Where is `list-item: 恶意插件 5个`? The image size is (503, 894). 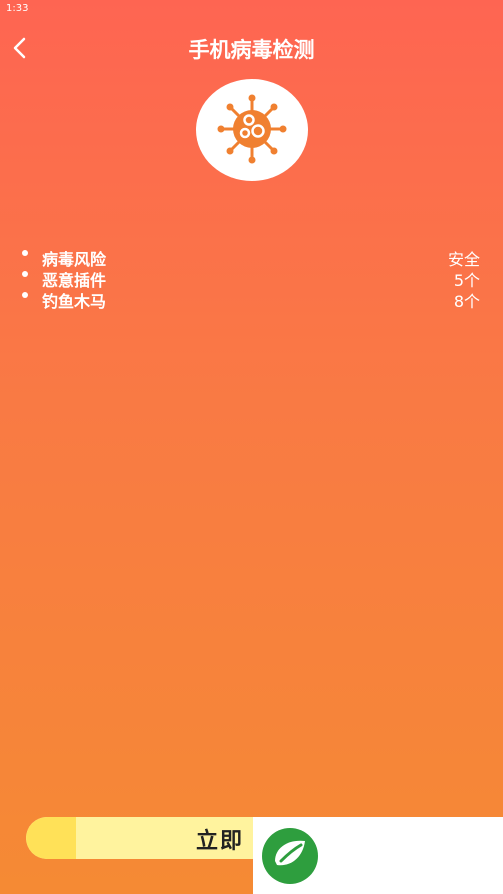 list-item: 恶意插件 5个 is located at coordinates (251, 278).